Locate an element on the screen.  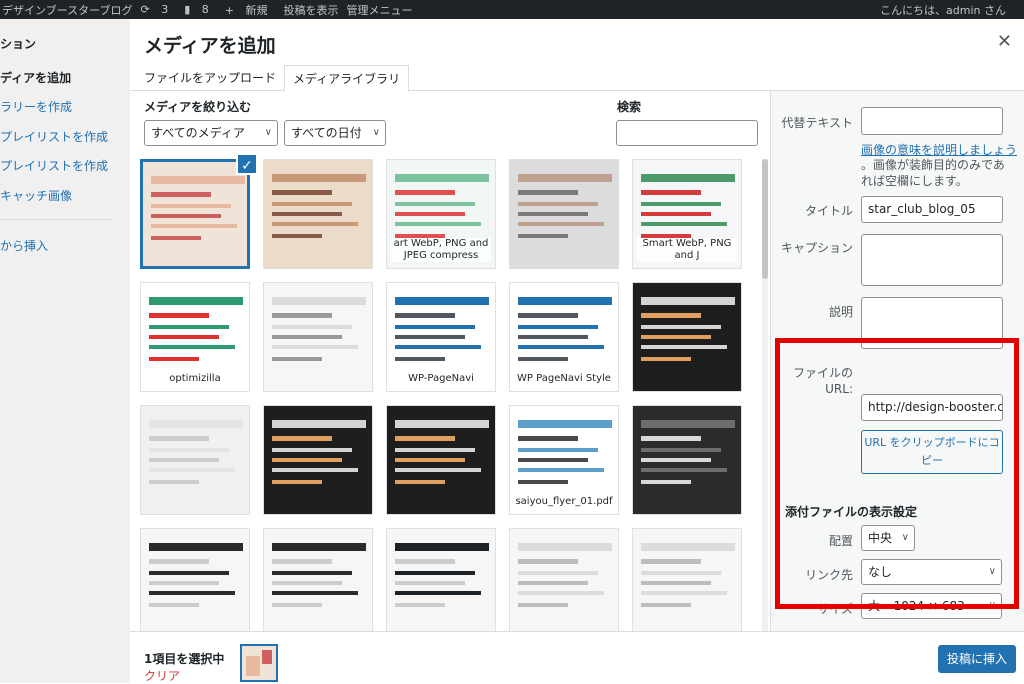
title-field: star_club_blog_05 is located at coordinates (932, 209).